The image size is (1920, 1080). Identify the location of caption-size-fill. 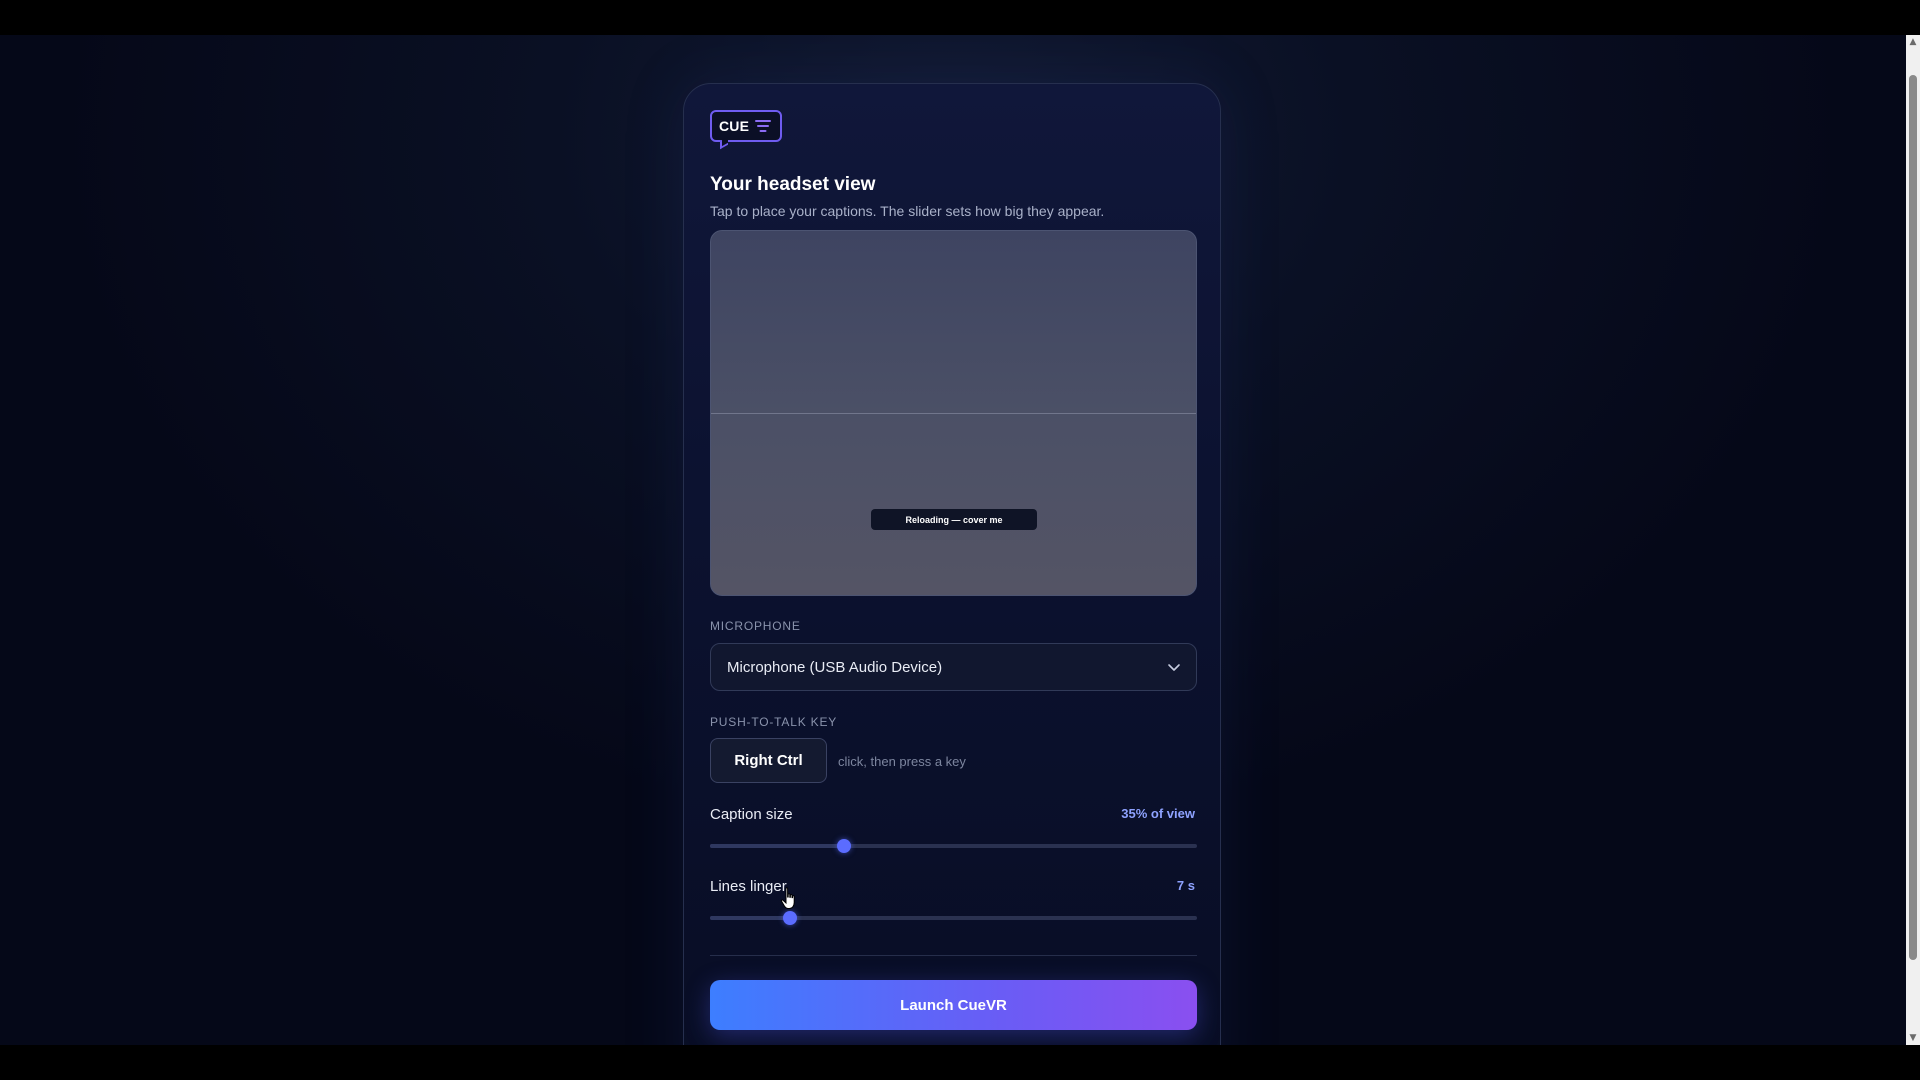
(777, 846).